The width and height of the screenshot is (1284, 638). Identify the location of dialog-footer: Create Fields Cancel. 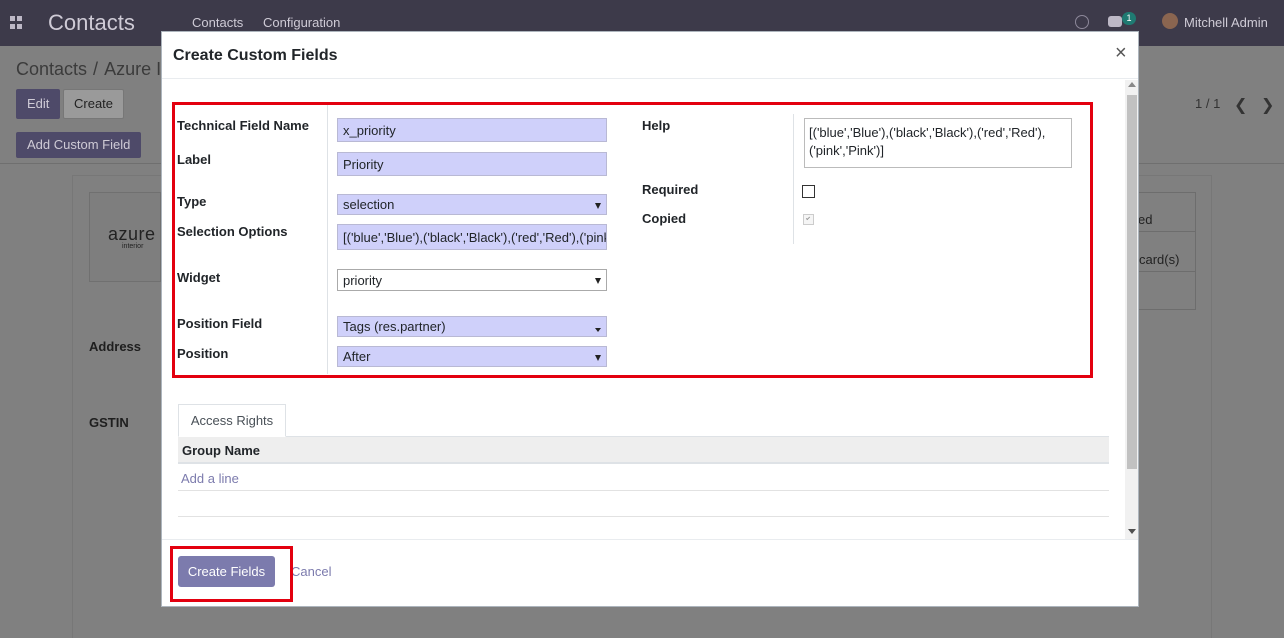
(650, 572).